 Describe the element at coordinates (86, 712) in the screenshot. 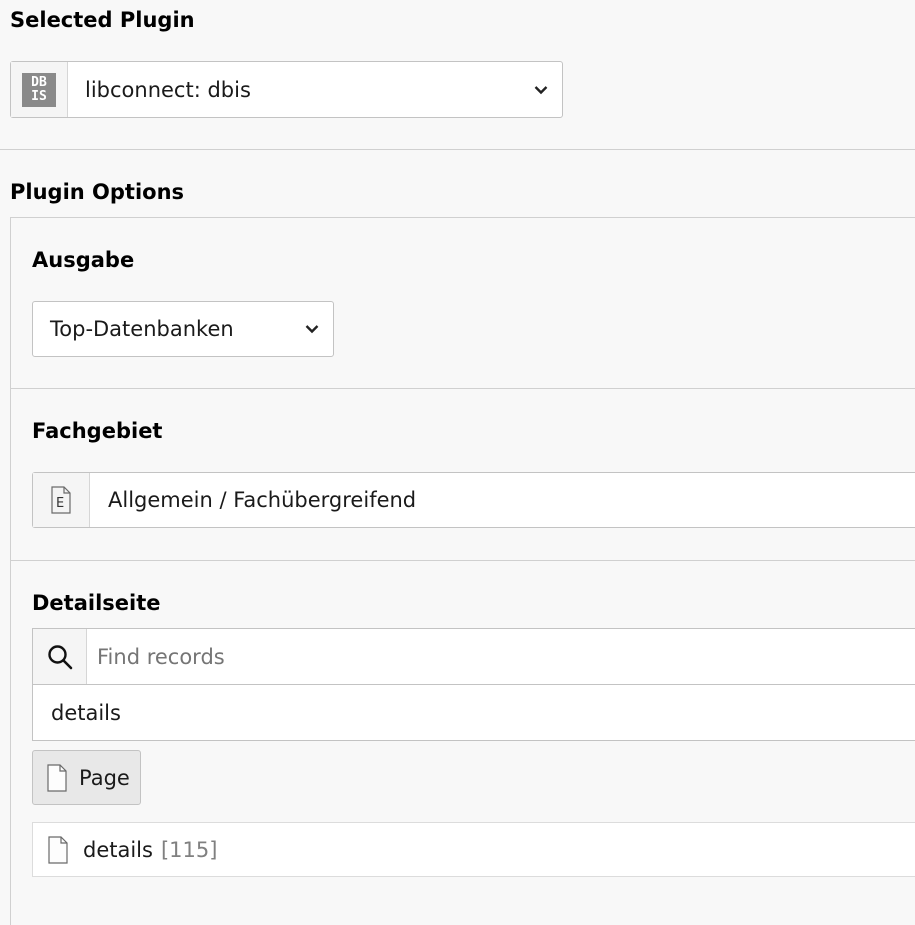

I see `search-value-text: details` at that location.